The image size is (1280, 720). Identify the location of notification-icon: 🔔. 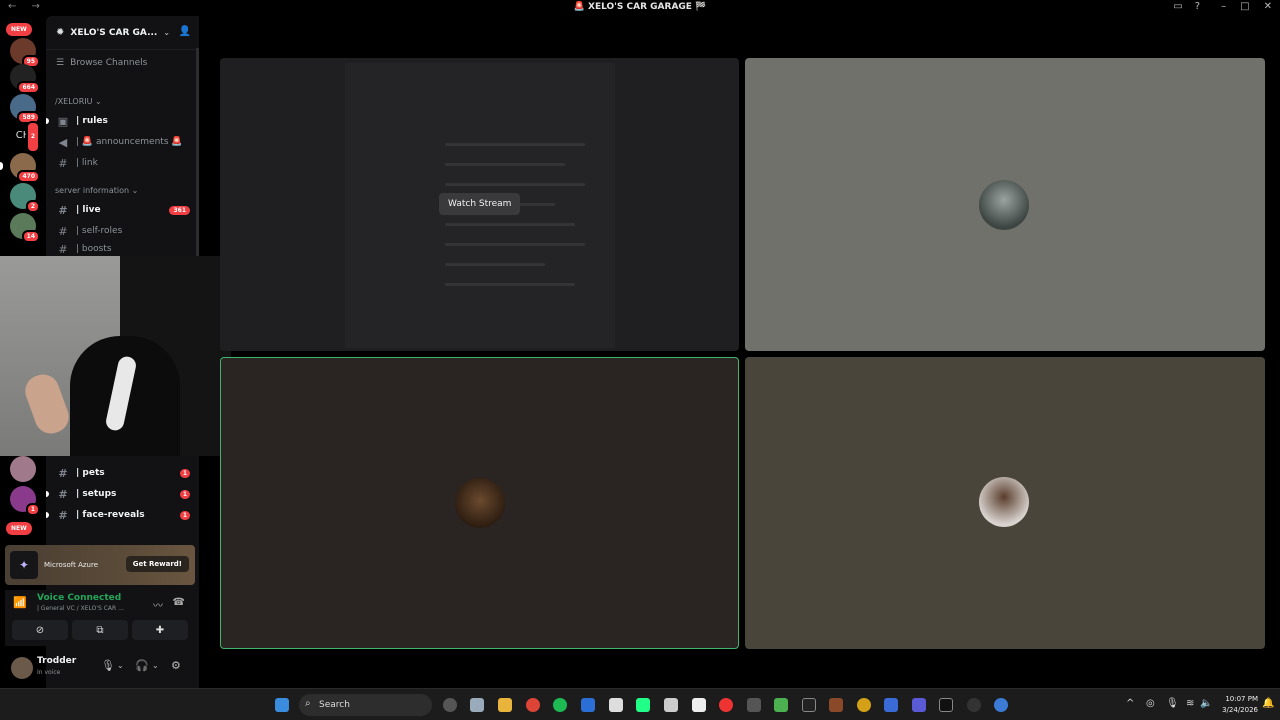
(1268, 703).